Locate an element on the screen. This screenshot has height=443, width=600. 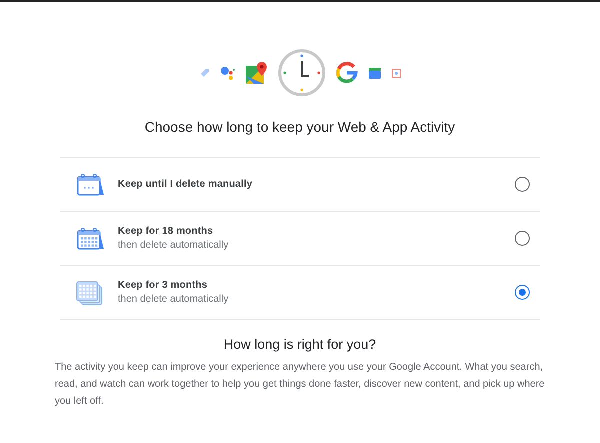
option-title: Keep until I delete manually is located at coordinates (186, 184).